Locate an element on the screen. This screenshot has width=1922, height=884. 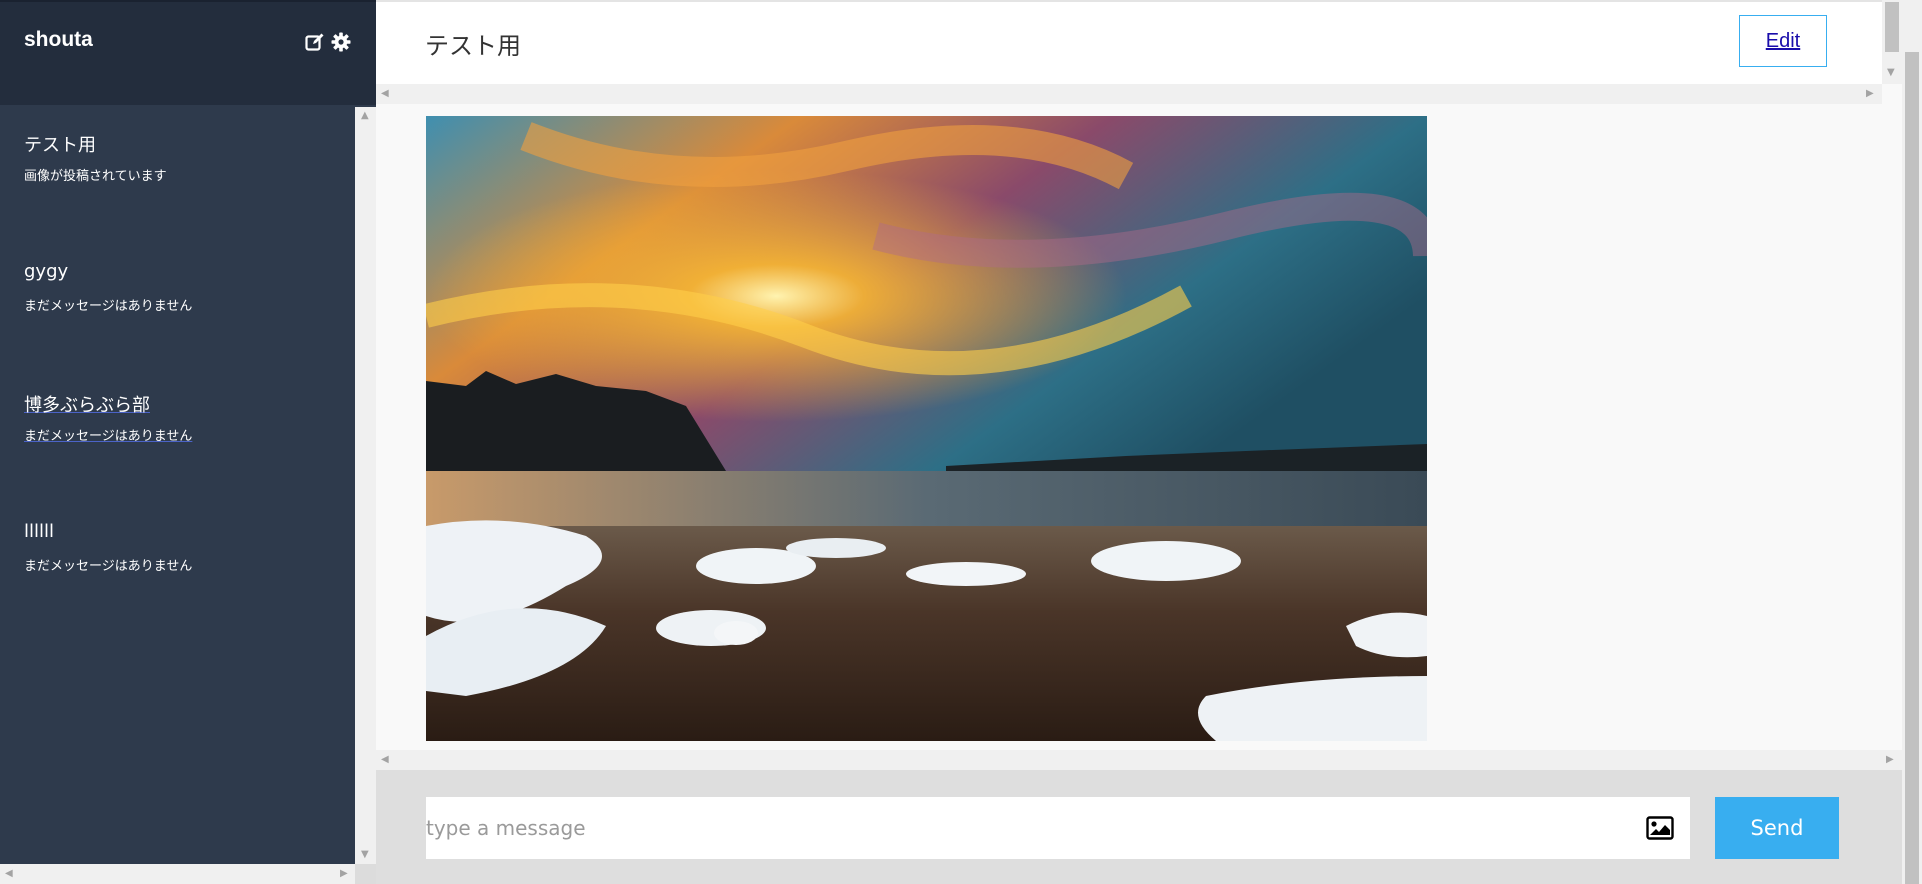
group-name: llllll is located at coordinates (39, 531).